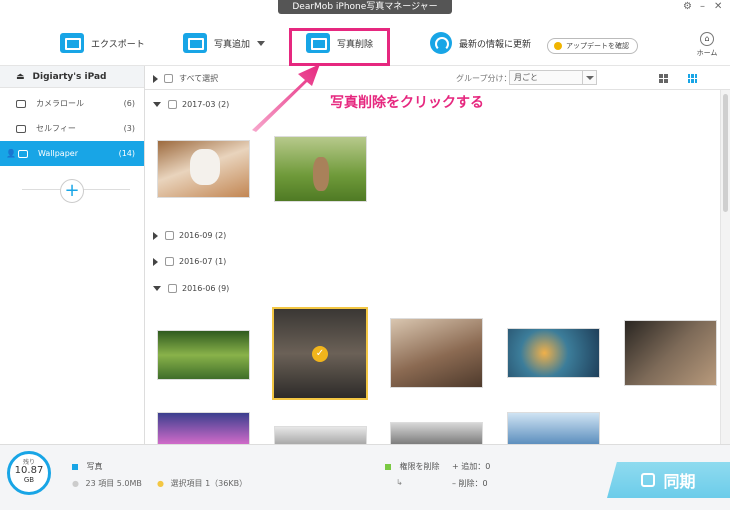  Describe the element at coordinates (29, 480) in the screenshot. I see `storage-unit: GB` at that location.